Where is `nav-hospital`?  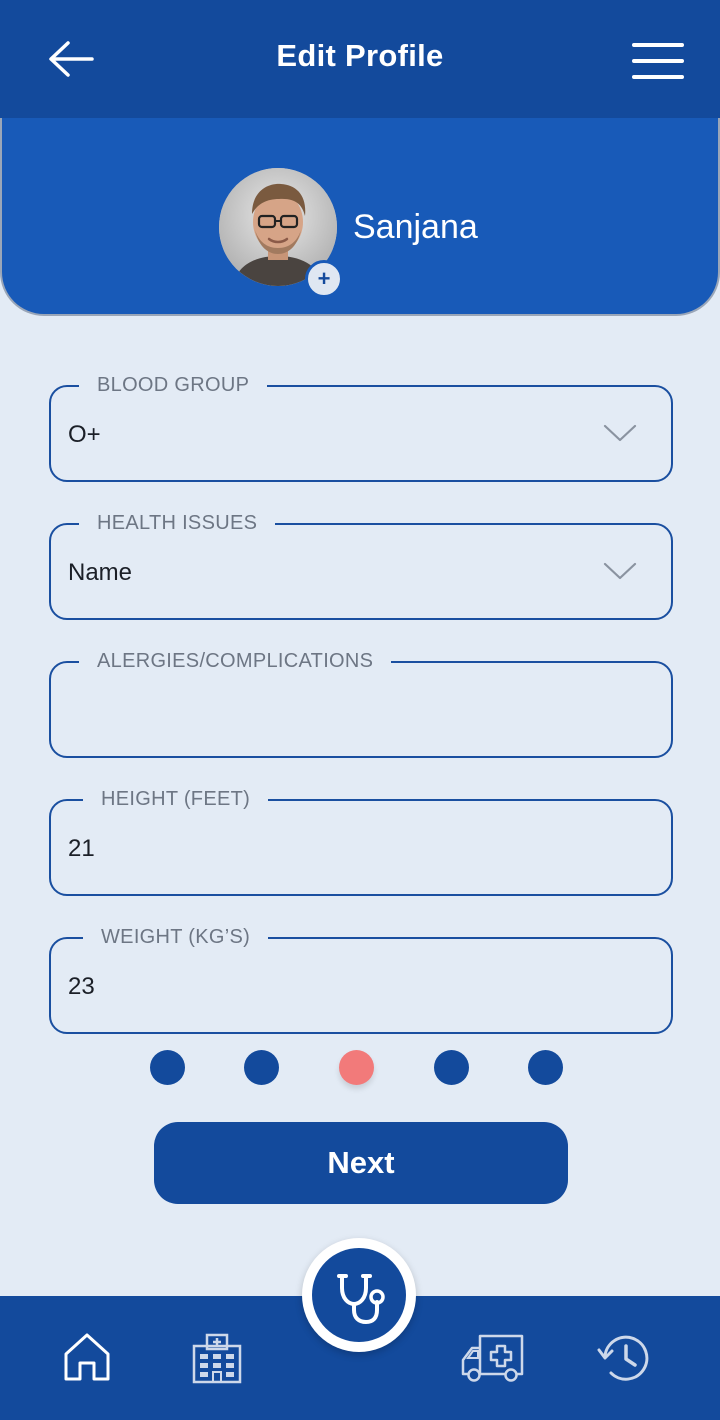 nav-hospital is located at coordinates (217, 1360).